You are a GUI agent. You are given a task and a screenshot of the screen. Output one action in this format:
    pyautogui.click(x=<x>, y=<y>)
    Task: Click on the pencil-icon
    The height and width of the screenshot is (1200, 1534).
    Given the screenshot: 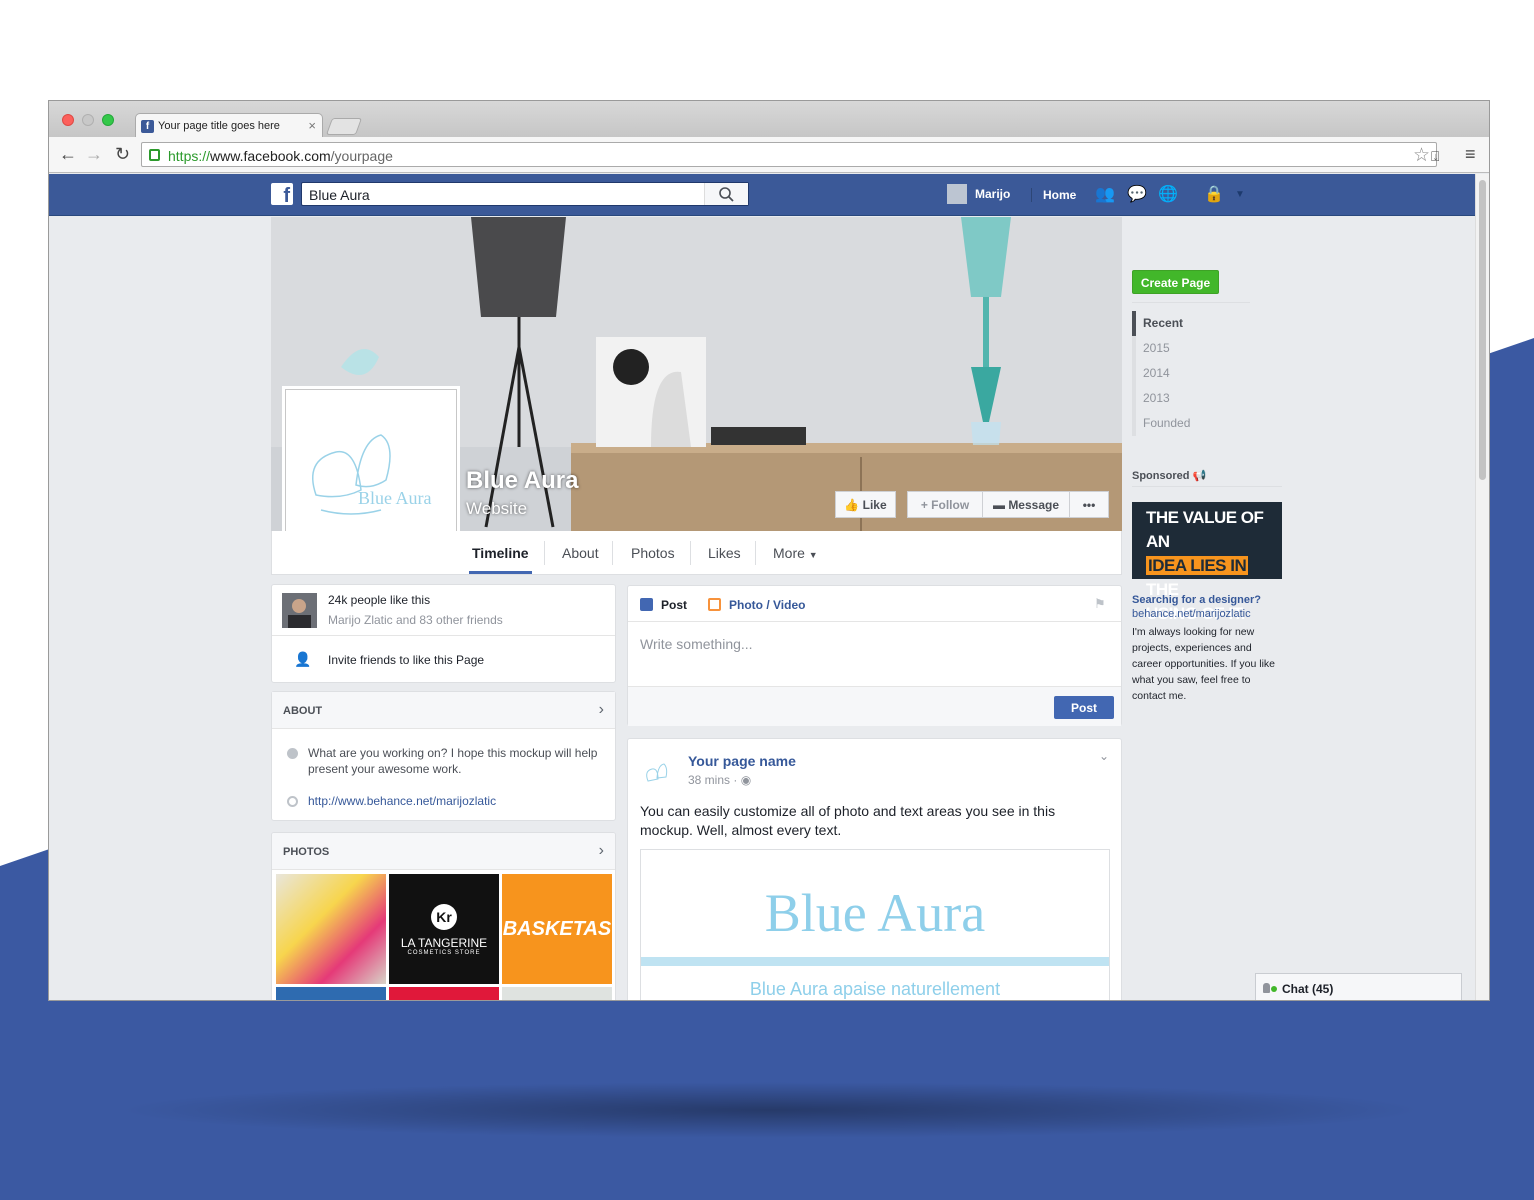 What is the action you would take?
    pyautogui.click(x=646, y=604)
    